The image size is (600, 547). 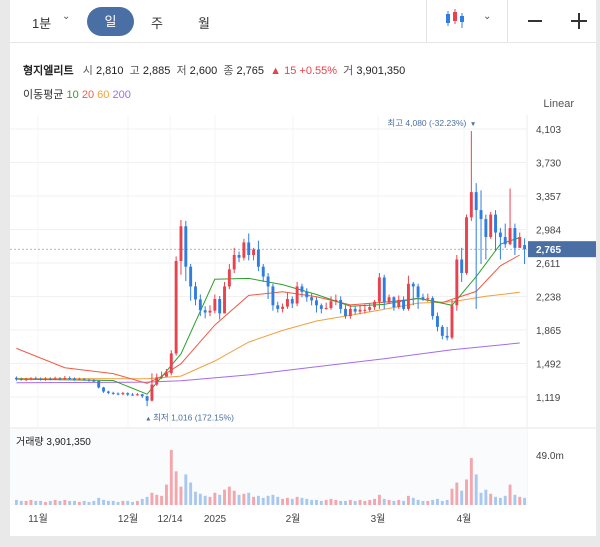 I want to click on low-annotation: 최저 1,016 (172.15%), so click(x=193, y=417).